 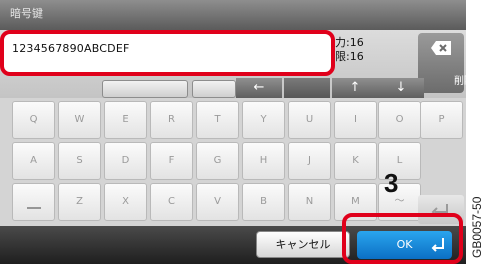 I want to click on count-line-2: 限:16, so click(x=349, y=56).